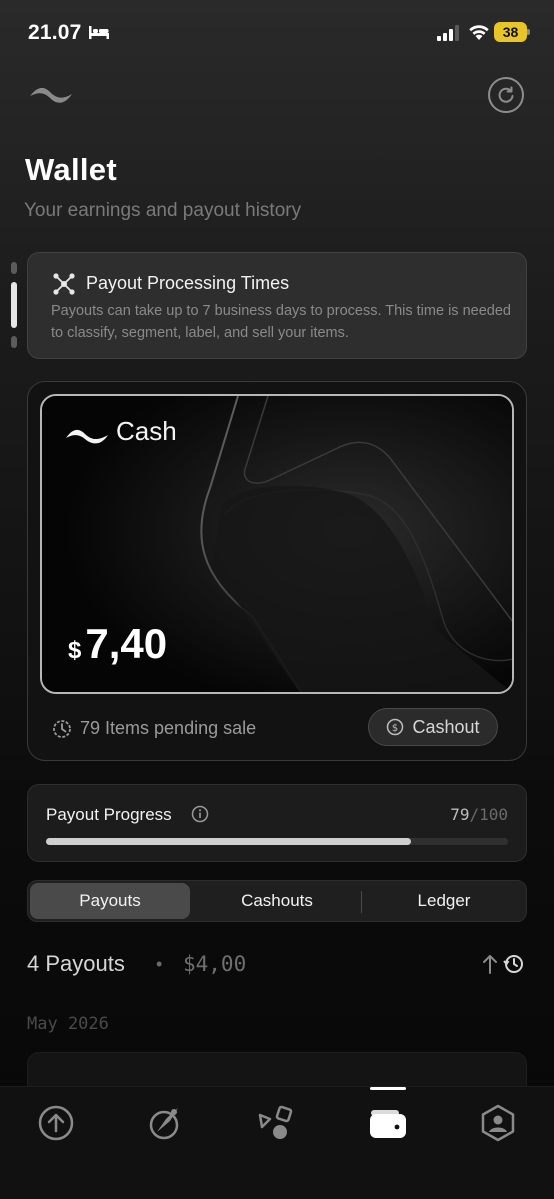  Describe the element at coordinates (388, 1123) in the screenshot. I see `wallet-icon` at that location.